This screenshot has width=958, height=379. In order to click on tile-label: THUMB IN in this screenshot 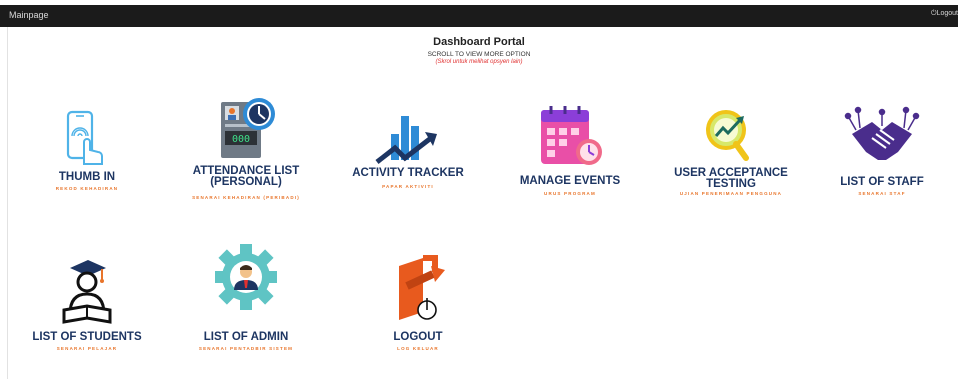, I will do `click(87, 177)`.